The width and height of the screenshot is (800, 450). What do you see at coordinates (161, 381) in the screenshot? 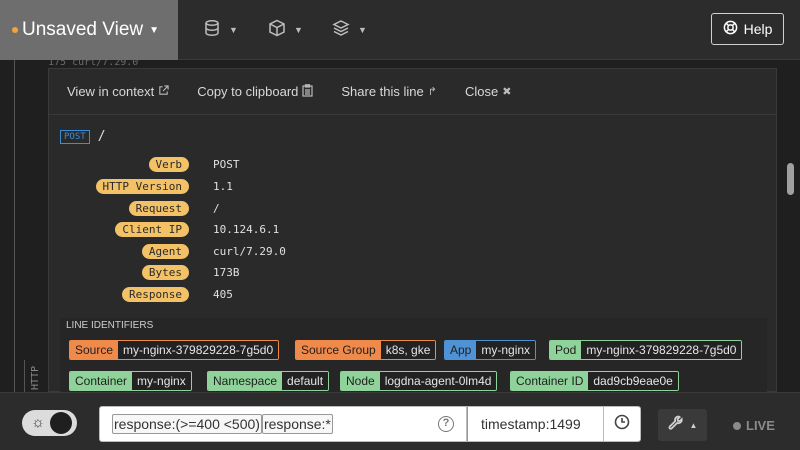
I see `identifier-value: my-nginx` at bounding box center [161, 381].